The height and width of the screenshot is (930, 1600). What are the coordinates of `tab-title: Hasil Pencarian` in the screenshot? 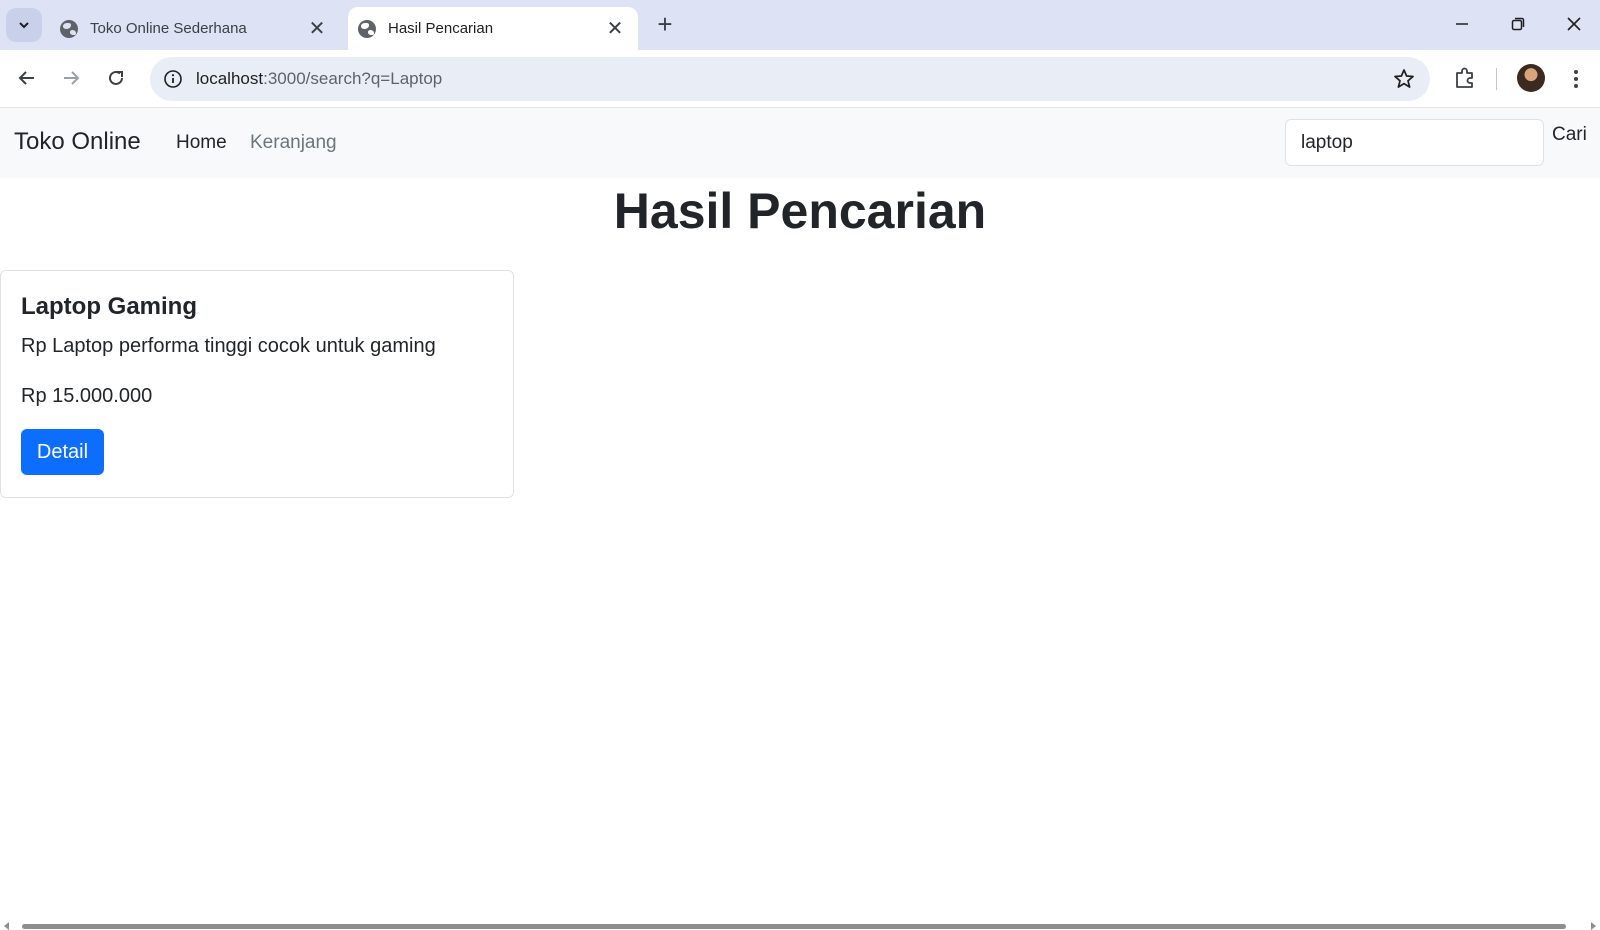 It's located at (441, 28).